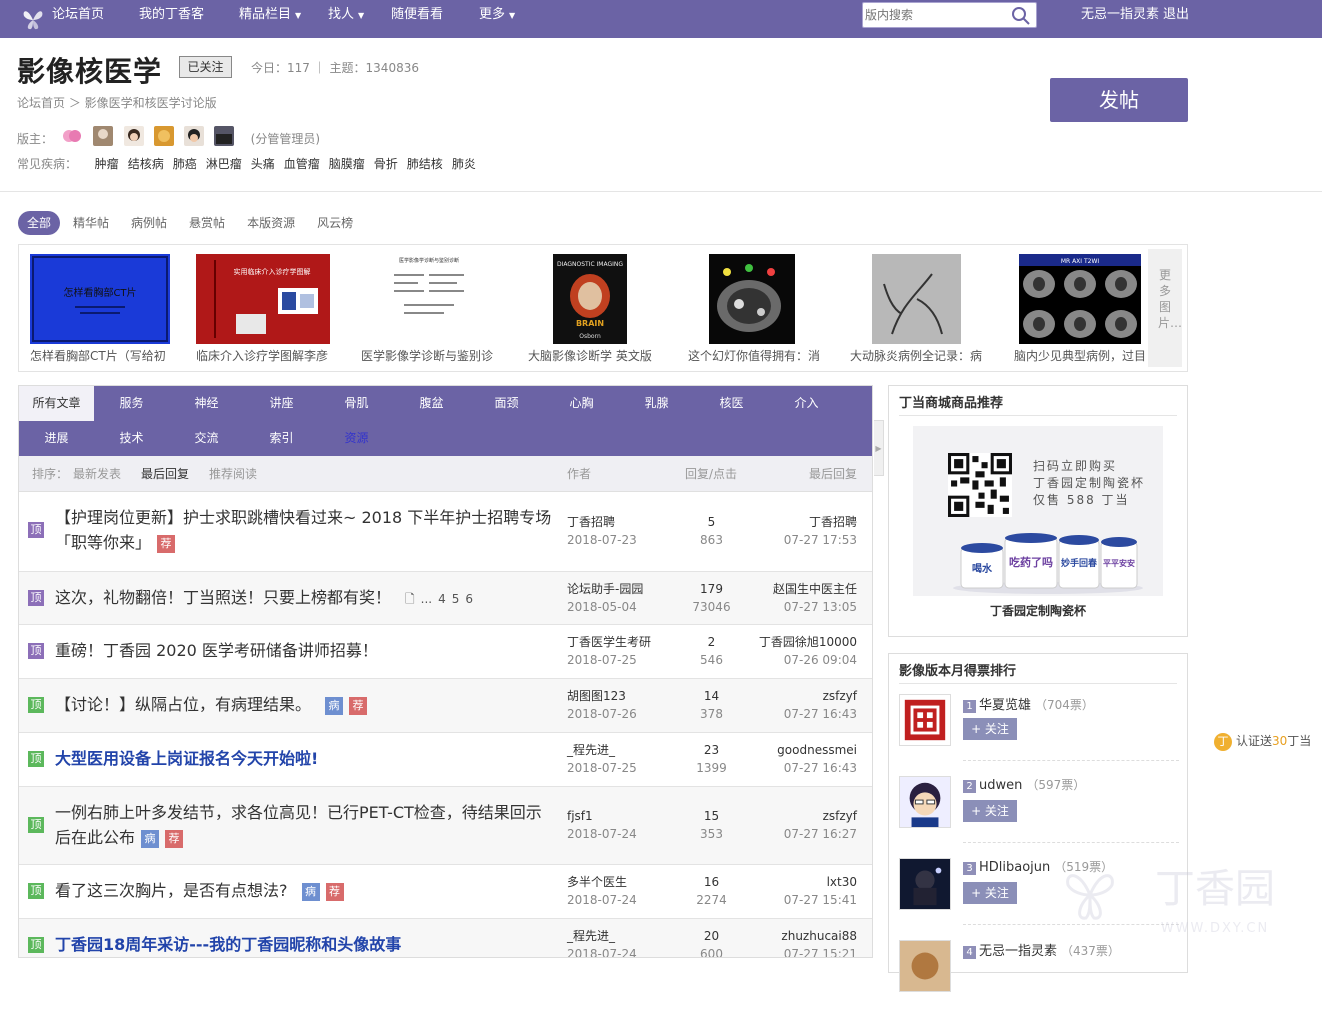  Describe the element at coordinates (356, 438) in the screenshot. I see `tab-resources: 资源` at that location.